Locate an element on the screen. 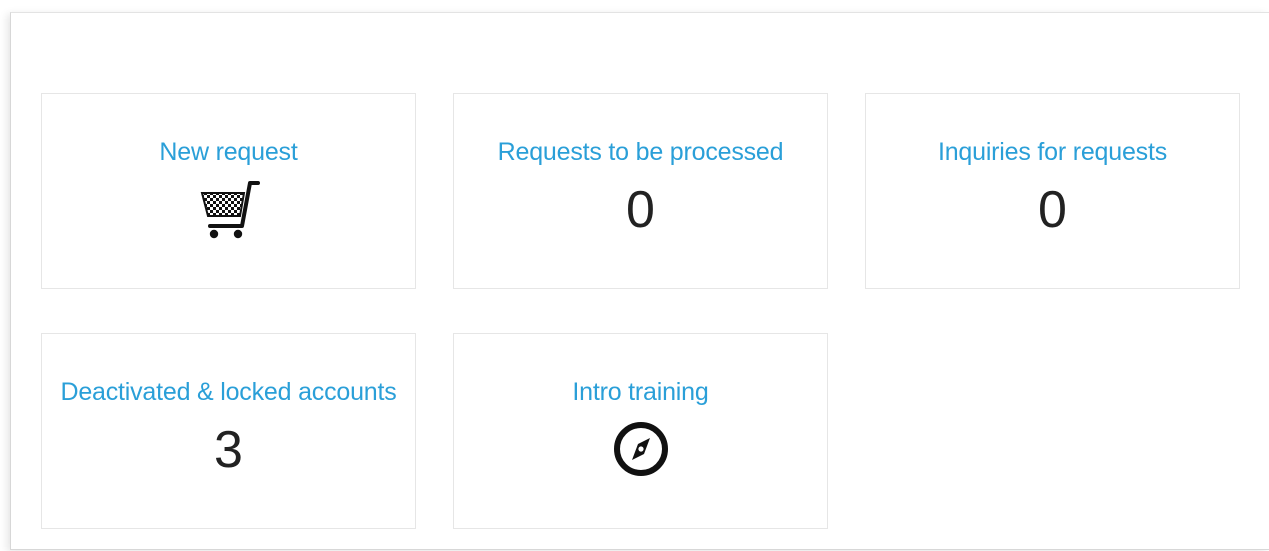 The width and height of the screenshot is (1269, 551). tile-title: Intro training is located at coordinates (640, 392).